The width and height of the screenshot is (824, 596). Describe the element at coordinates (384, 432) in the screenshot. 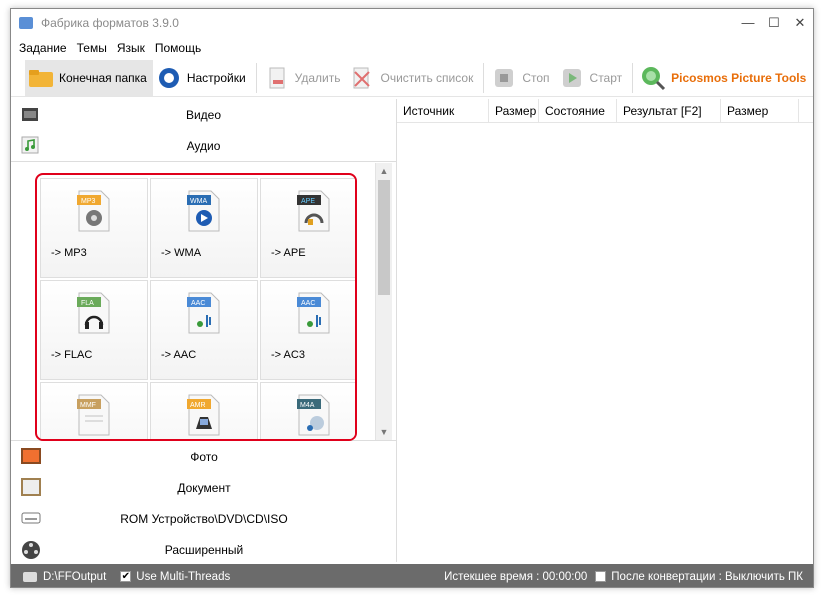

I see `scroll-down-arrow: ▼` at that location.